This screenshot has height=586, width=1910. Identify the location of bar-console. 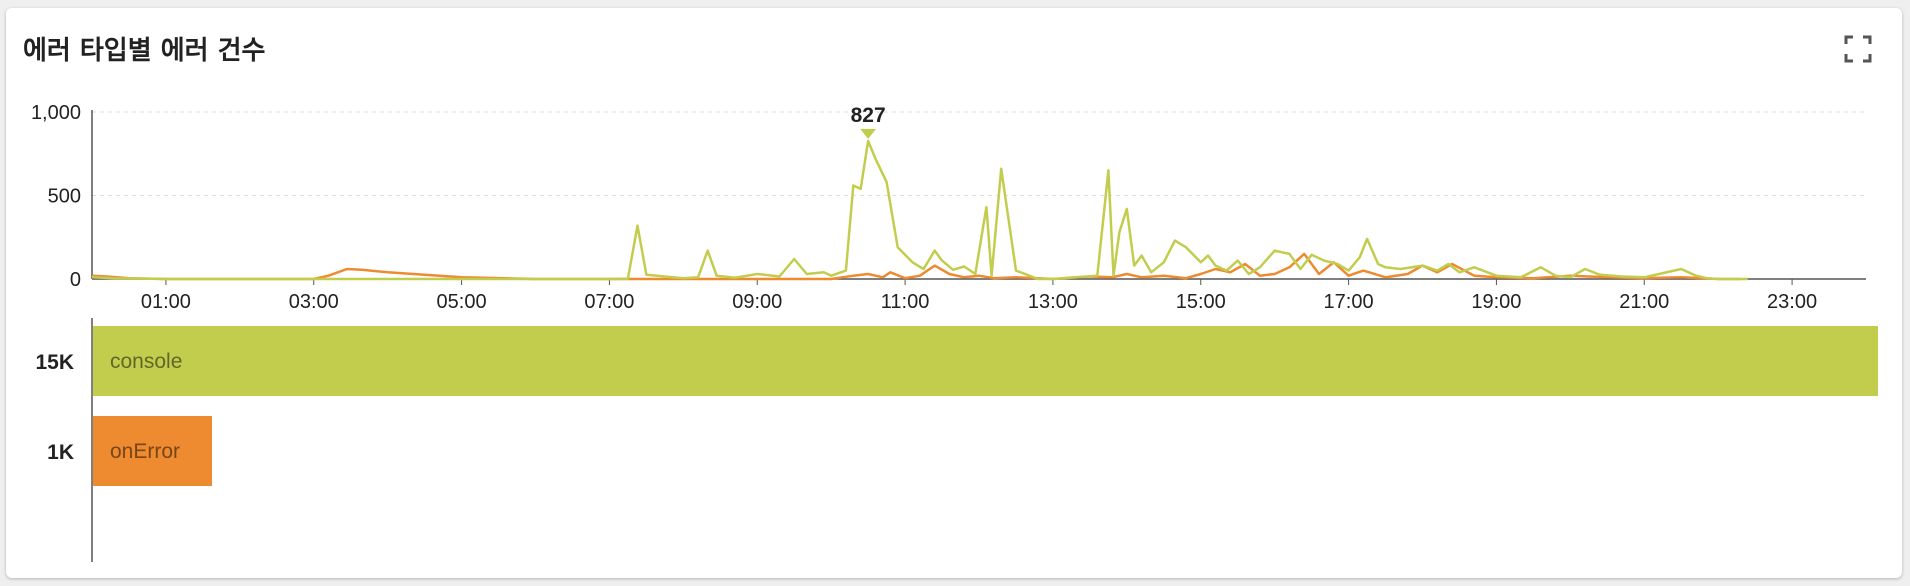
(985, 361).